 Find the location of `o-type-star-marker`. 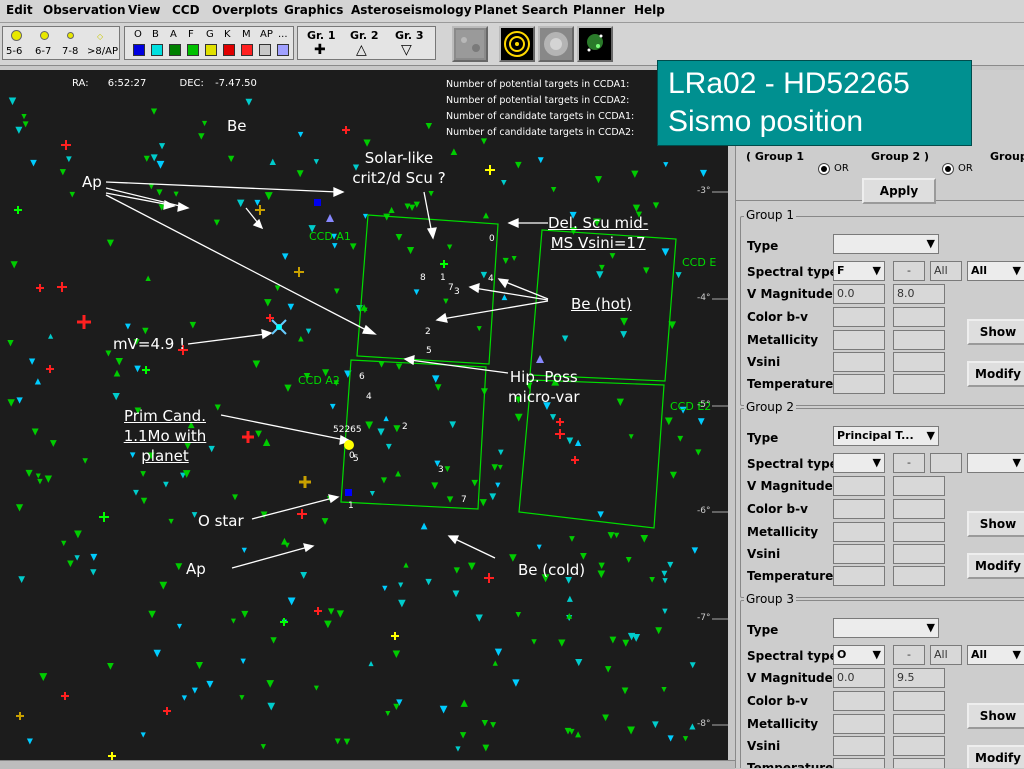

o-type-star-marker is located at coordinates (317, 202).